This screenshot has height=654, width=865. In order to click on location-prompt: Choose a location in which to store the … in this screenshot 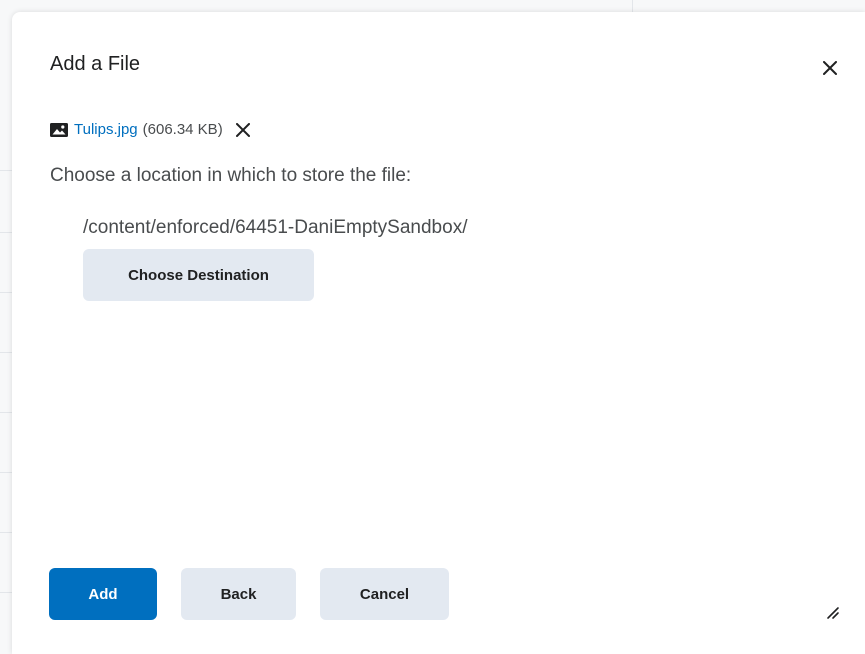, I will do `click(231, 175)`.